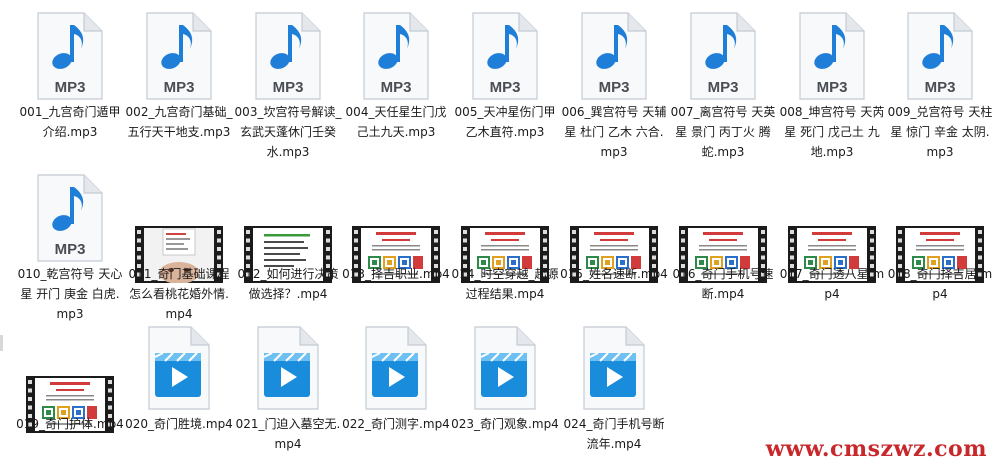 Image resolution: width=1001 pixels, height=469 pixels. Describe the element at coordinates (505, 243) in the screenshot. I see `file-item: 014_时空穿越_起源过程结果.mp4` at that location.